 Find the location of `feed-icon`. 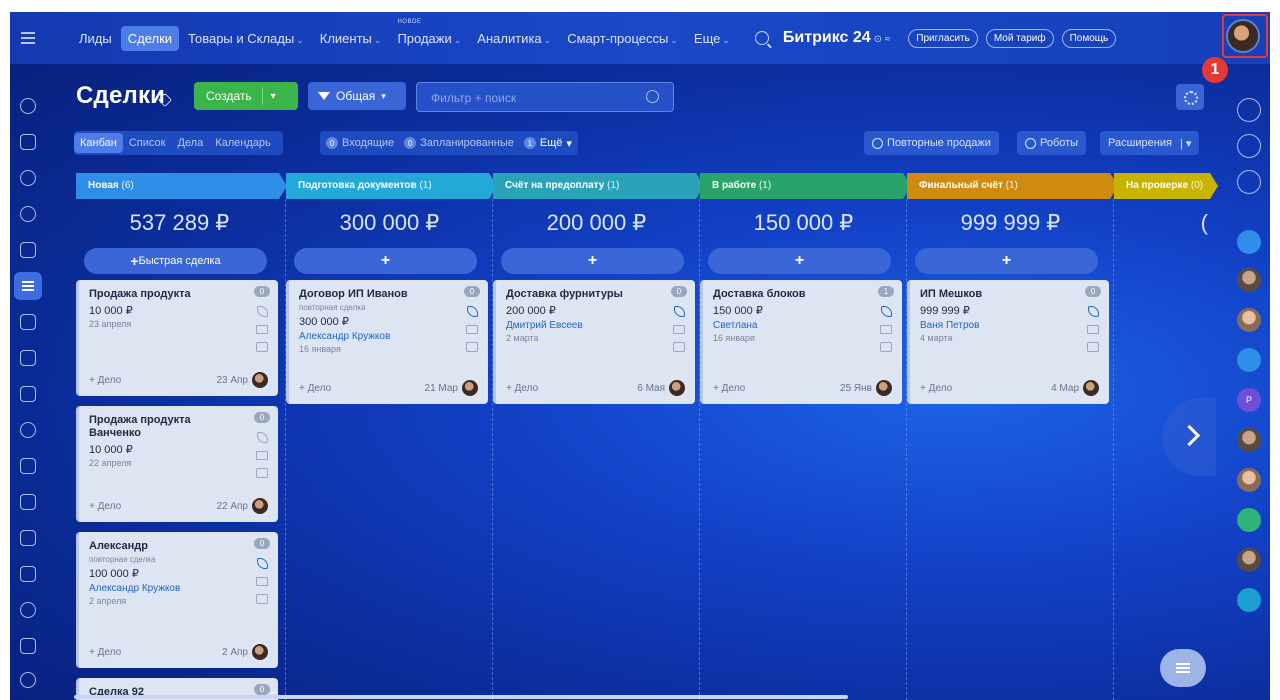

feed-icon is located at coordinates (28, 106).